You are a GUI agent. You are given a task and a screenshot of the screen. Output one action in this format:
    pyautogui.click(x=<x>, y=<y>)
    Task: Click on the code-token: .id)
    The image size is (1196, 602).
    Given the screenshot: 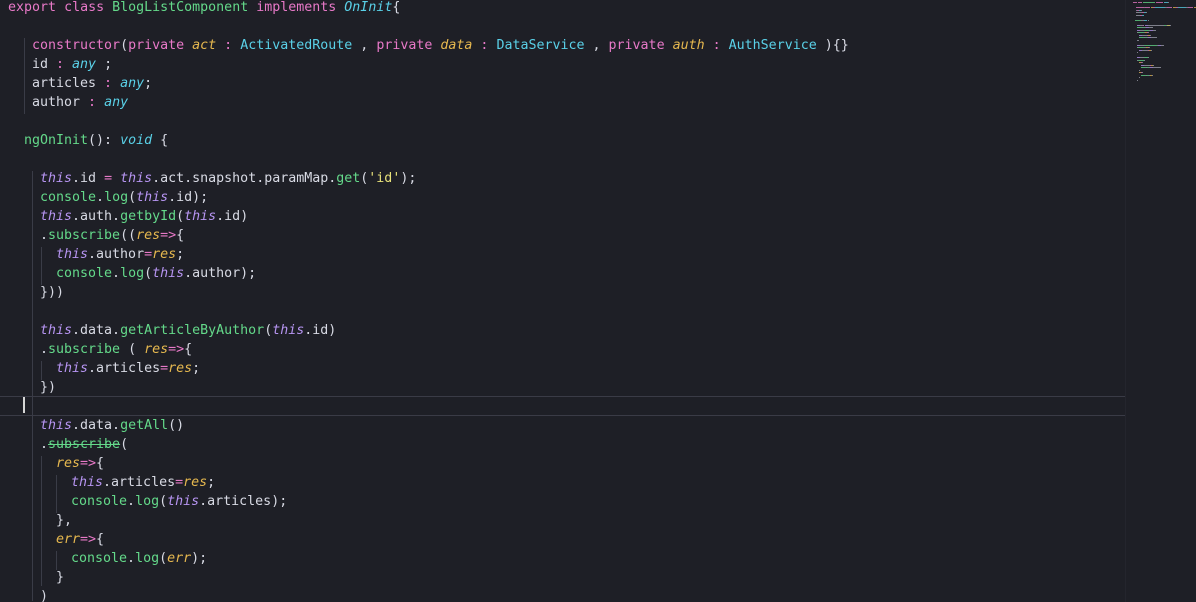 What is the action you would take?
    pyautogui.click(x=320, y=330)
    